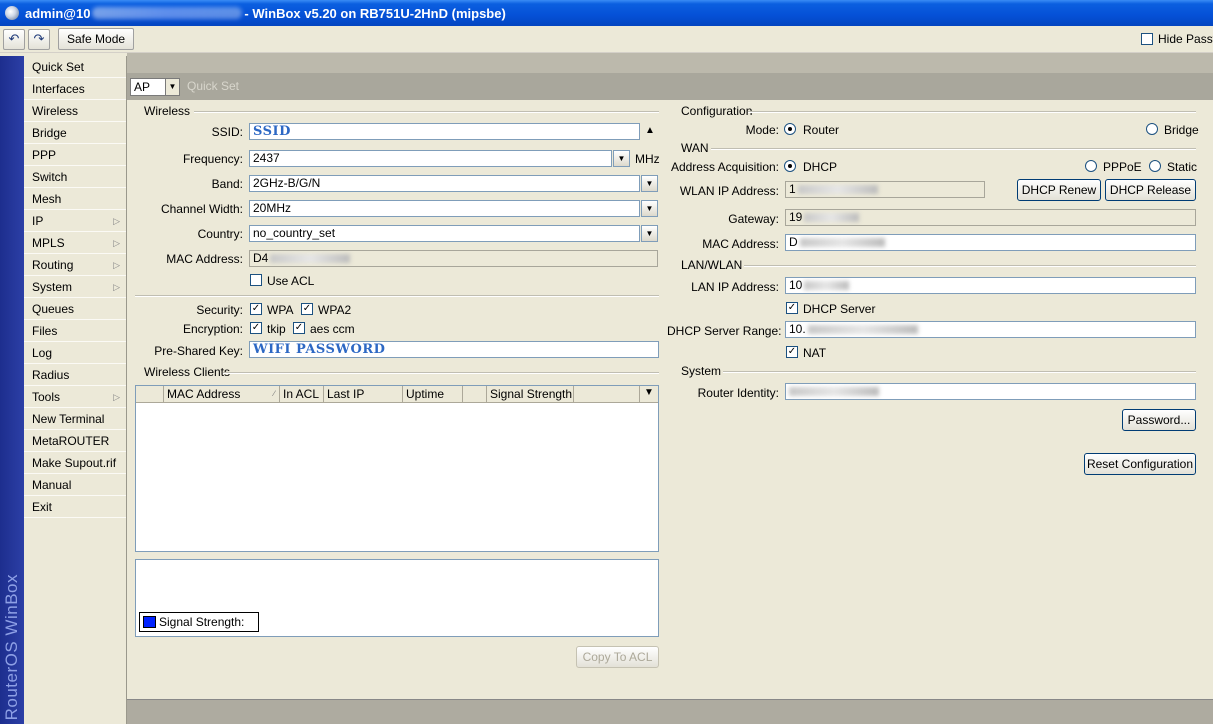  What do you see at coordinates (990, 242) in the screenshot?
I see `wan-mac-input: D` at bounding box center [990, 242].